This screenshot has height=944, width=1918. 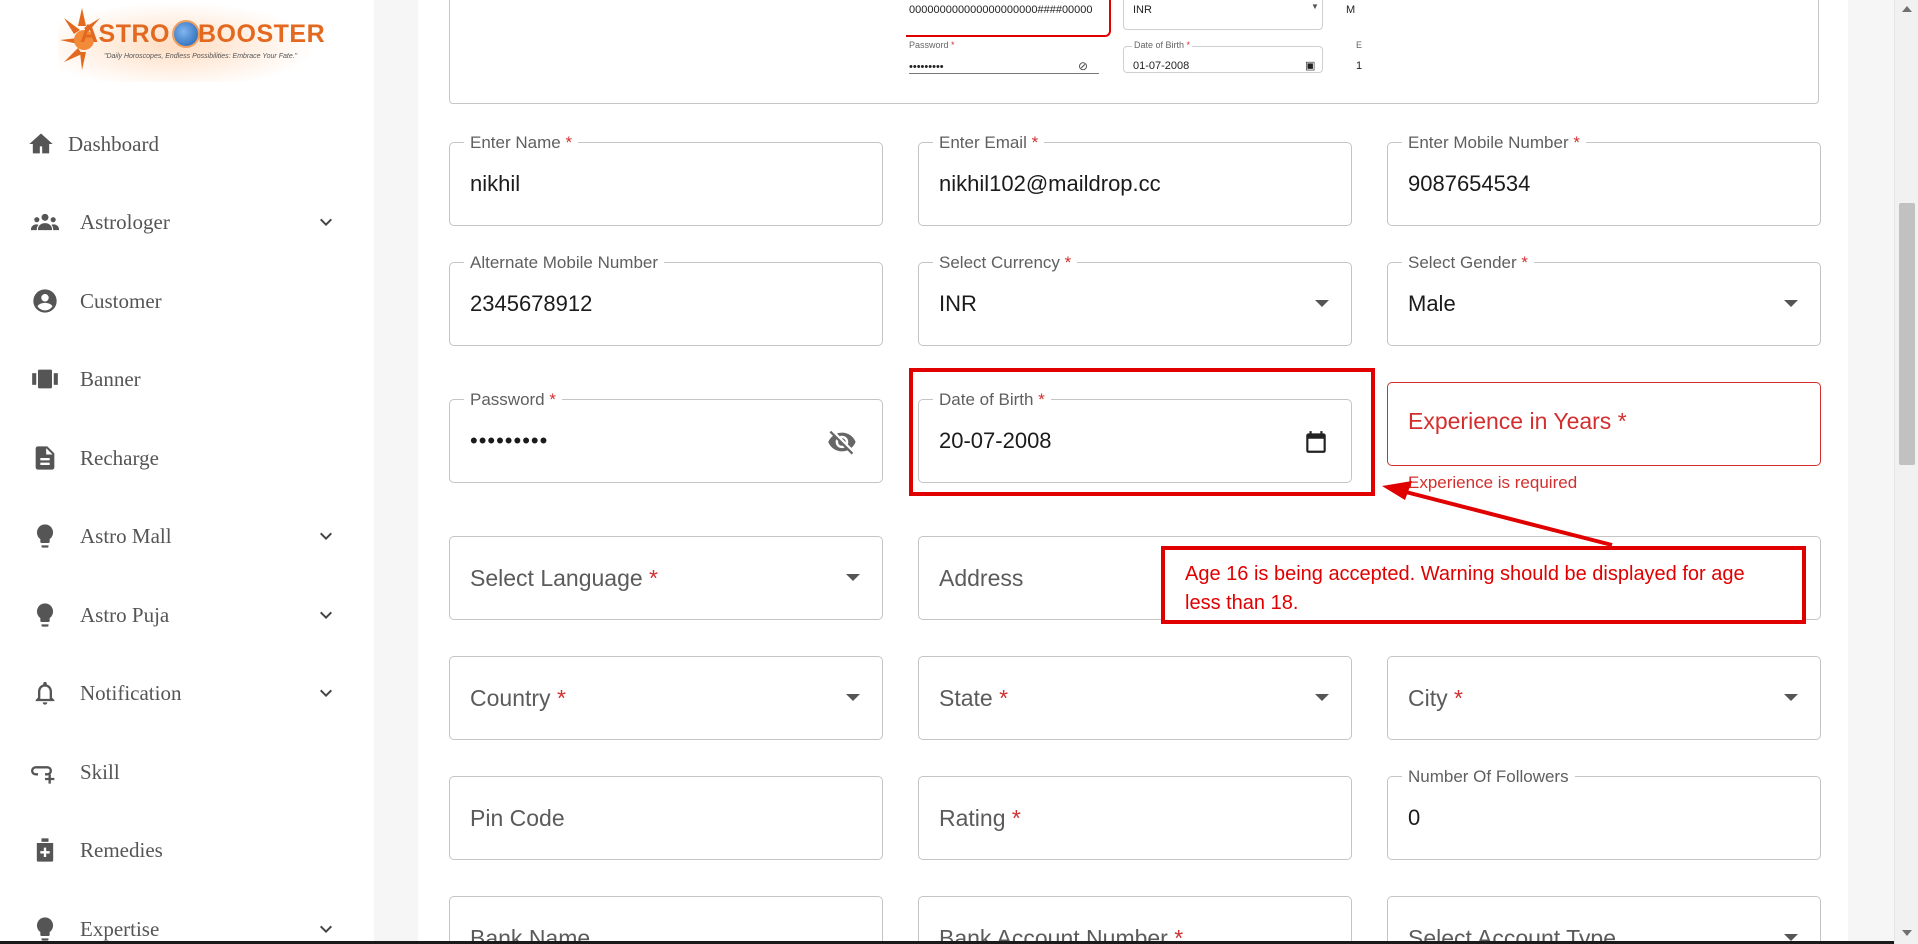 What do you see at coordinates (989, 143) in the screenshot?
I see `email-label: Enter Email *` at bounding box center [989, 143].